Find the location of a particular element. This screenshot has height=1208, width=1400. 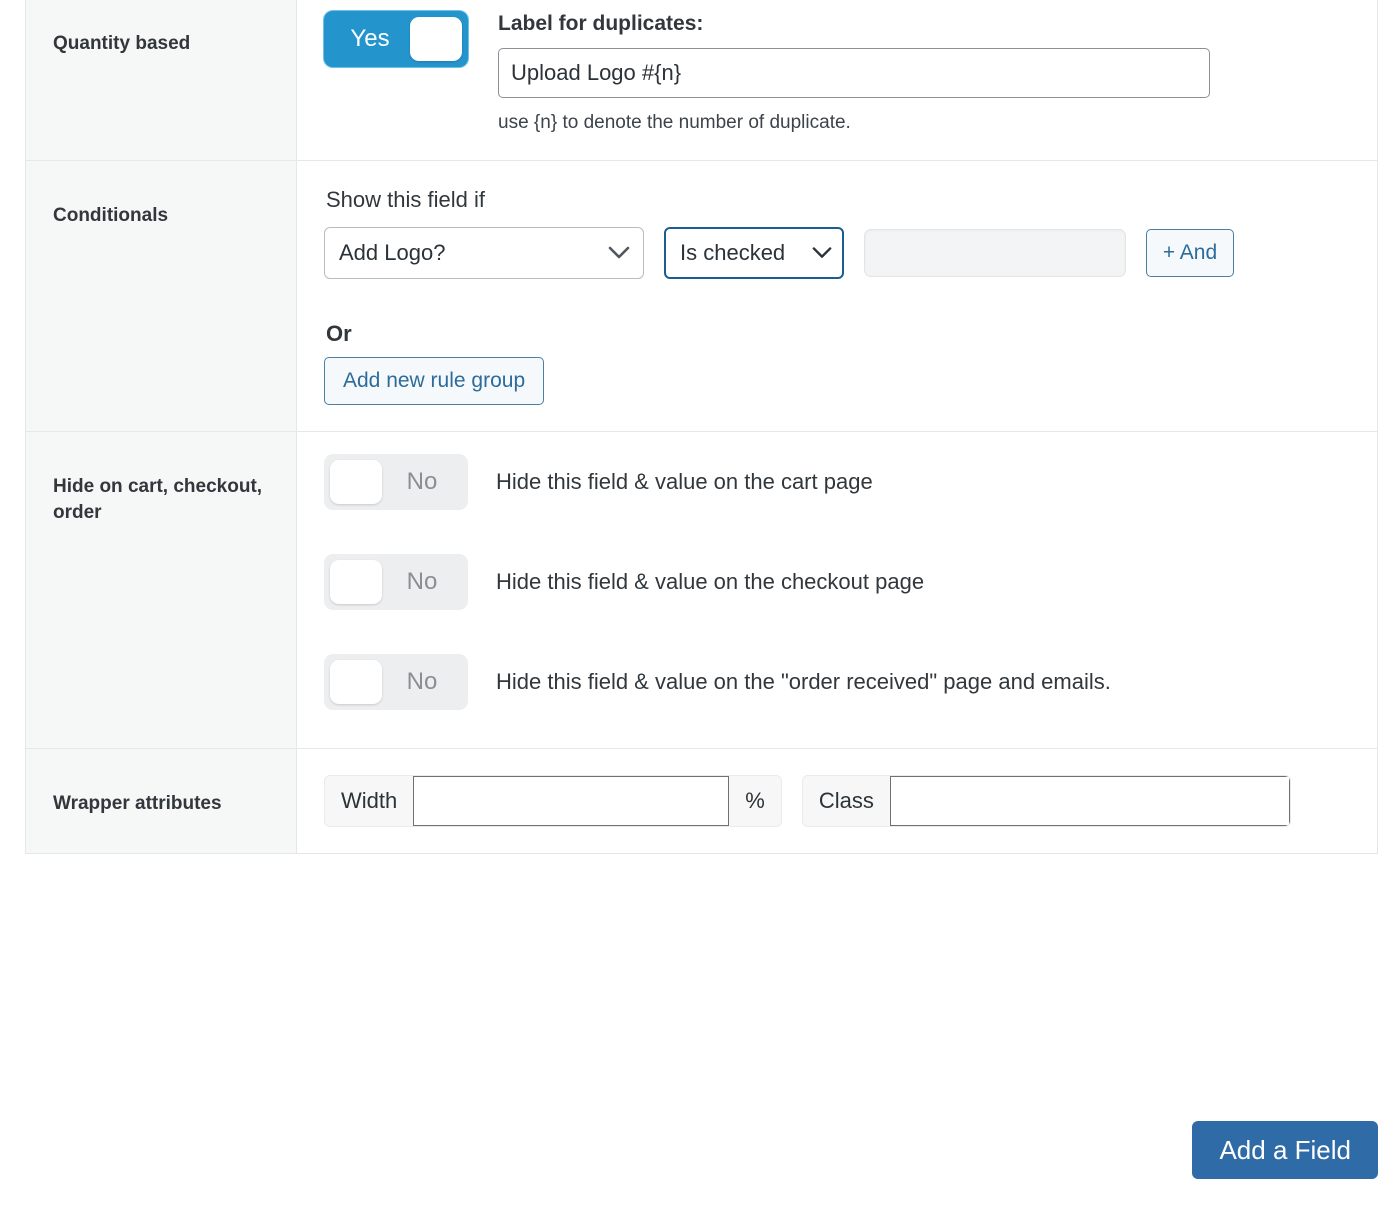

row-label-wrapper-attributes: Wrapper attributes is located at coordinates (161, 801).